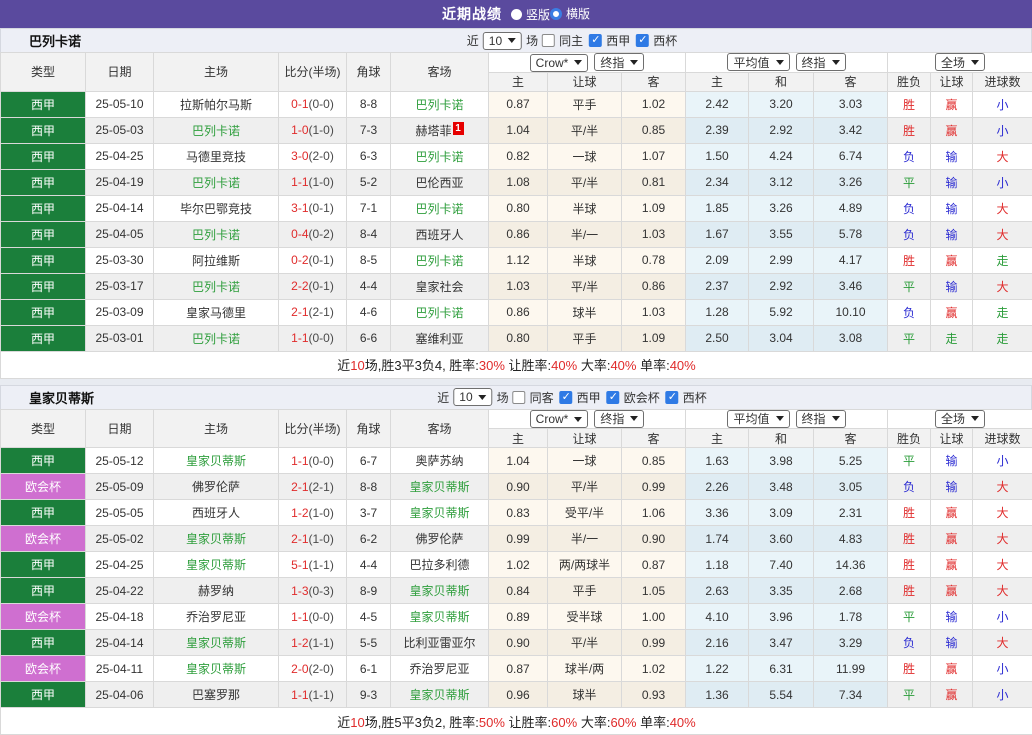  I want to click on away-team-name: 塞维利亚, so click(439, 339).